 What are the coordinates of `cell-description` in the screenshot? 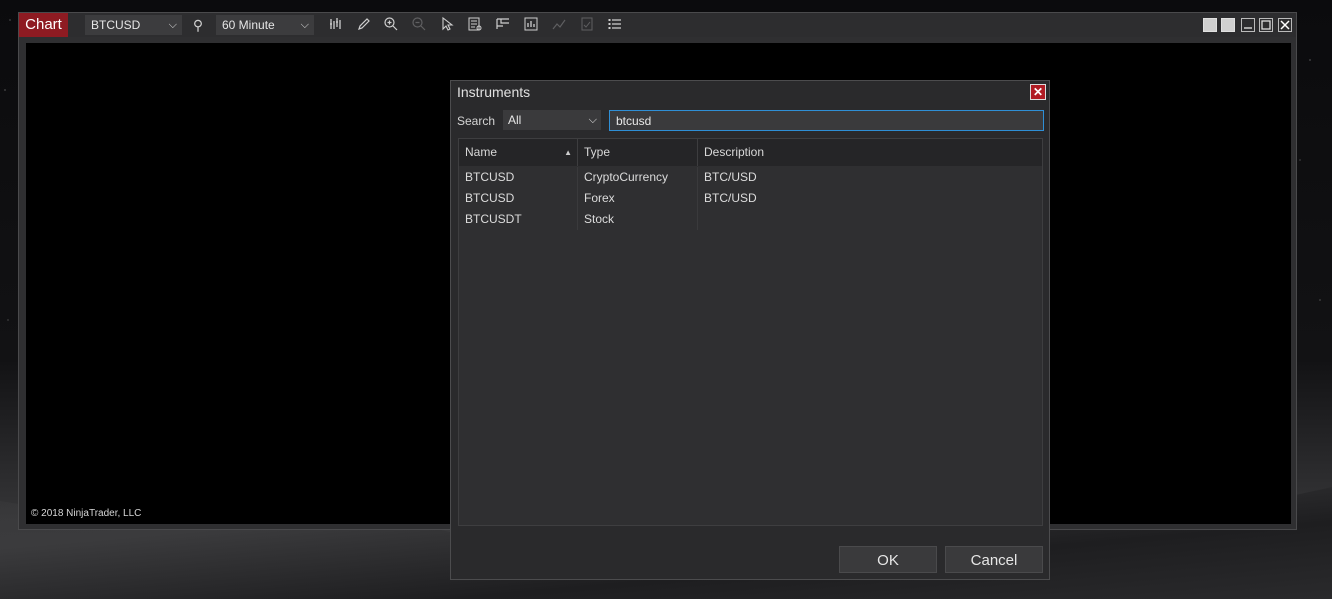 It's located at (871, 219).